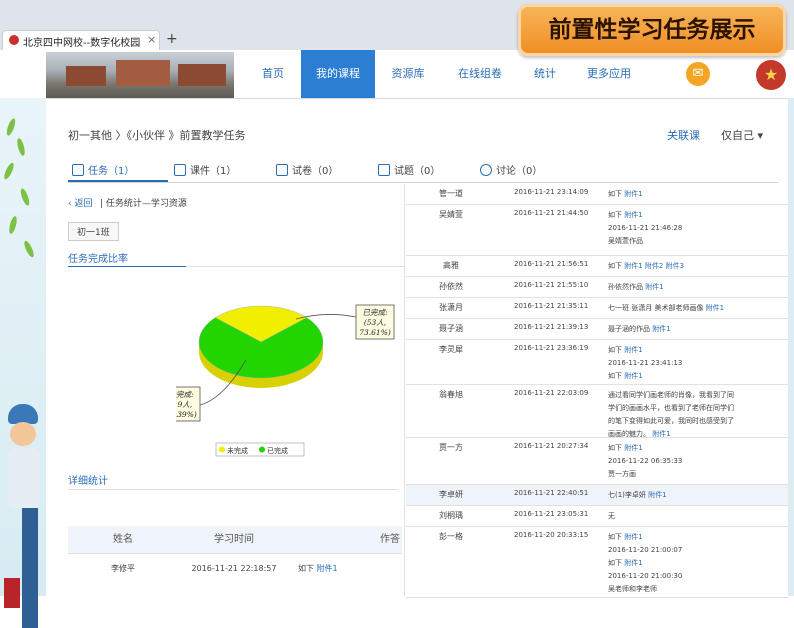  What do you see at coordinates (451, 265) in the screenshot?
I see `student-name: 高雅` at bounding box center [451, 265].